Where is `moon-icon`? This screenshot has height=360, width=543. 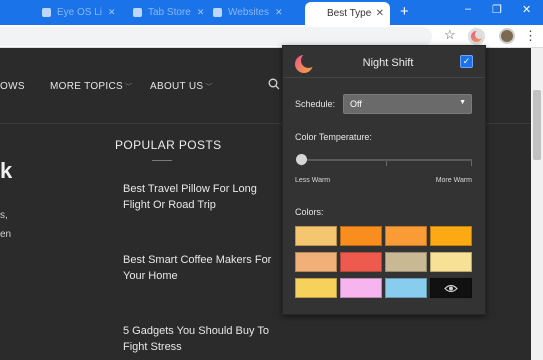
moon-icon is located at coordinates (477, 36).